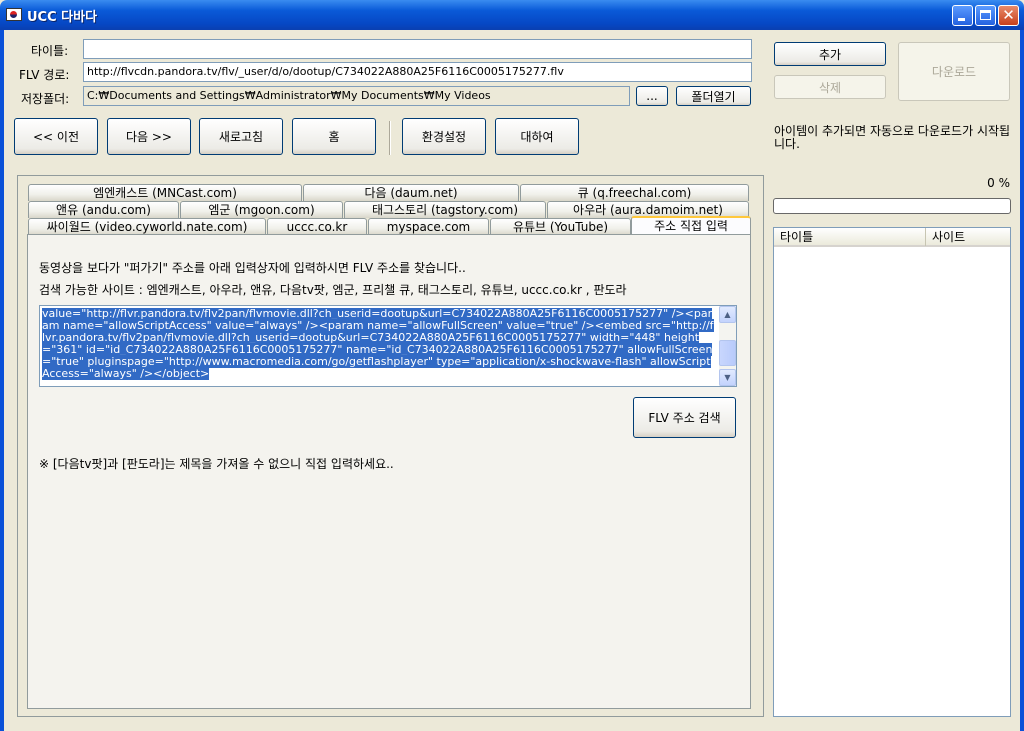  I want to click on home-button: 홈, so click(334, 136).